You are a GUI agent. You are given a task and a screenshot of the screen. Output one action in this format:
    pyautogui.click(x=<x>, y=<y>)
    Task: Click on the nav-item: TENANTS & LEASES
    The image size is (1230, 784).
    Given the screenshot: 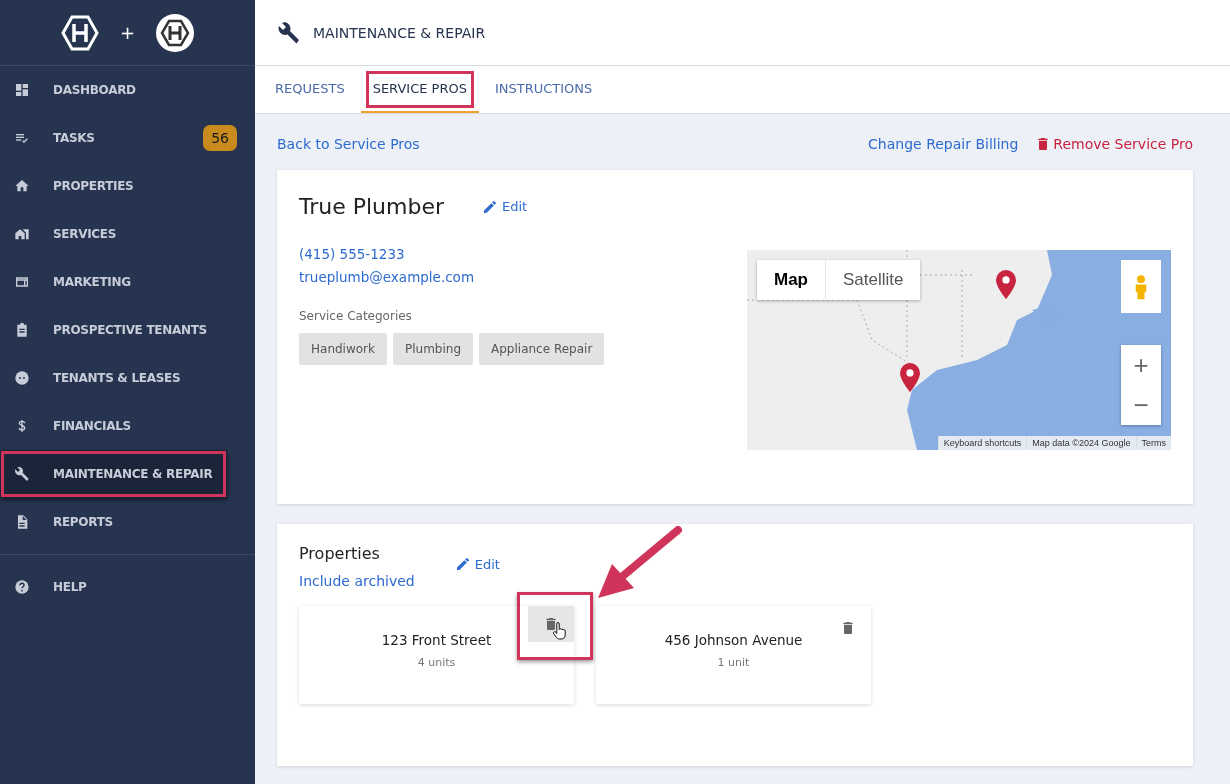 What is the action you would take?
    pyautogui.click(x=127, y=378)
    